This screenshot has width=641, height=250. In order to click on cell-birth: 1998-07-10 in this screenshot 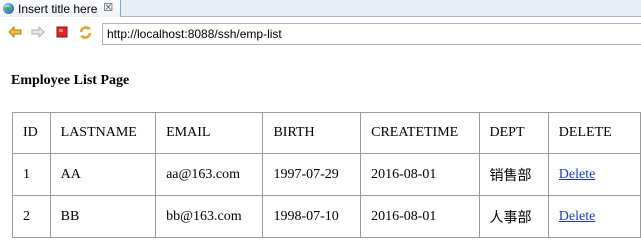, I will do `click(312, 217)`.